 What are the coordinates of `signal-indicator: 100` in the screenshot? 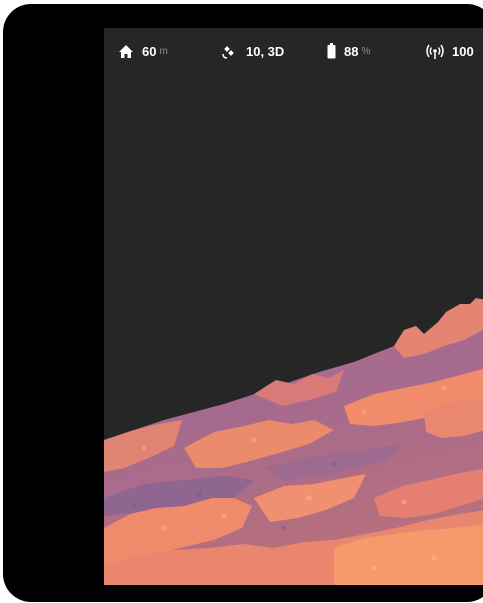 It's located at (450, 51).